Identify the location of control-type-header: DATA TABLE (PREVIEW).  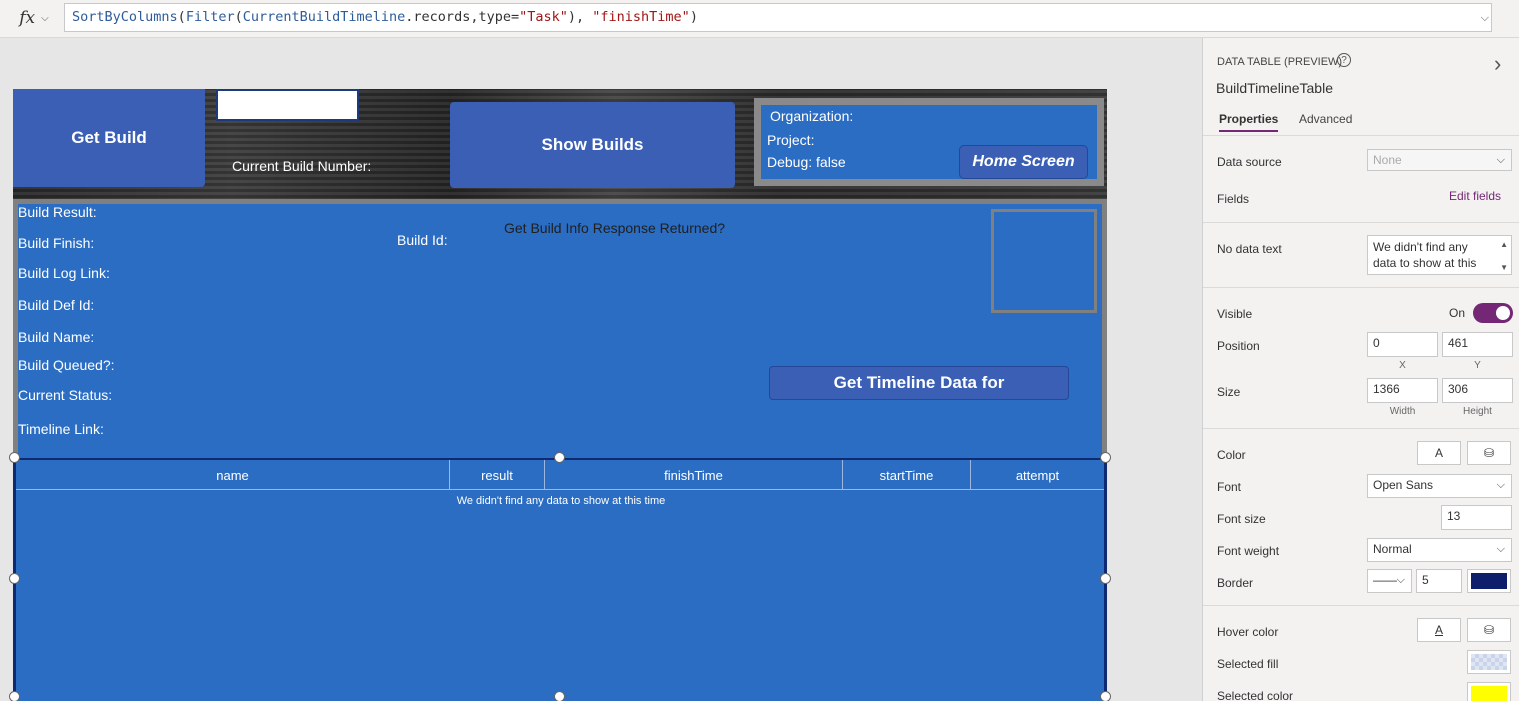
(1280, 62).